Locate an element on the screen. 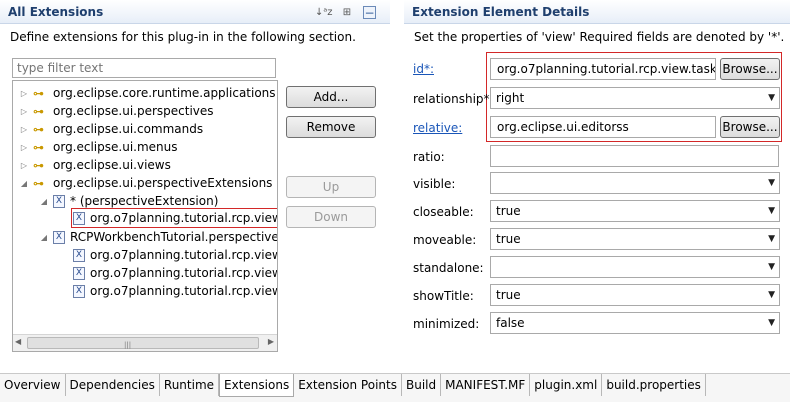 The height and width of the screenshot is (402, 790). tree-item-label: org.o7planning.tutorial.rcp.view.ca is located at coordinates (184, 273).